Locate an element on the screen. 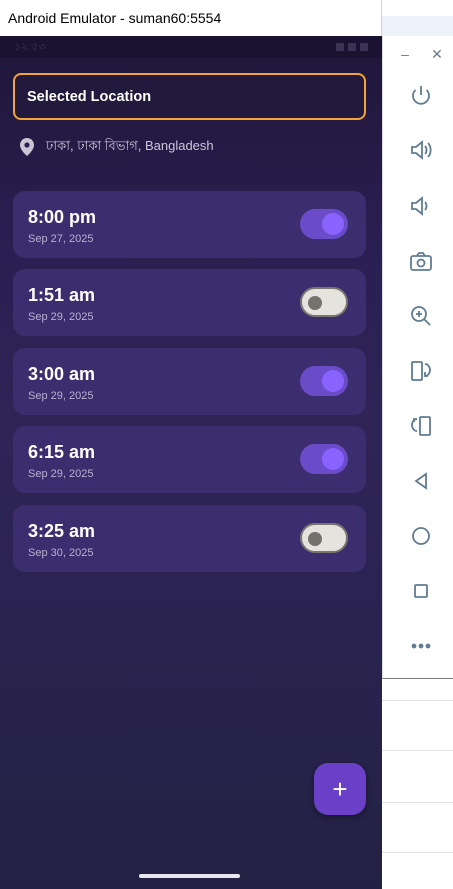 The height and width of the screenshot is (889, 453). selected-location-label: Selected Location is located at coordinates (89, 96).